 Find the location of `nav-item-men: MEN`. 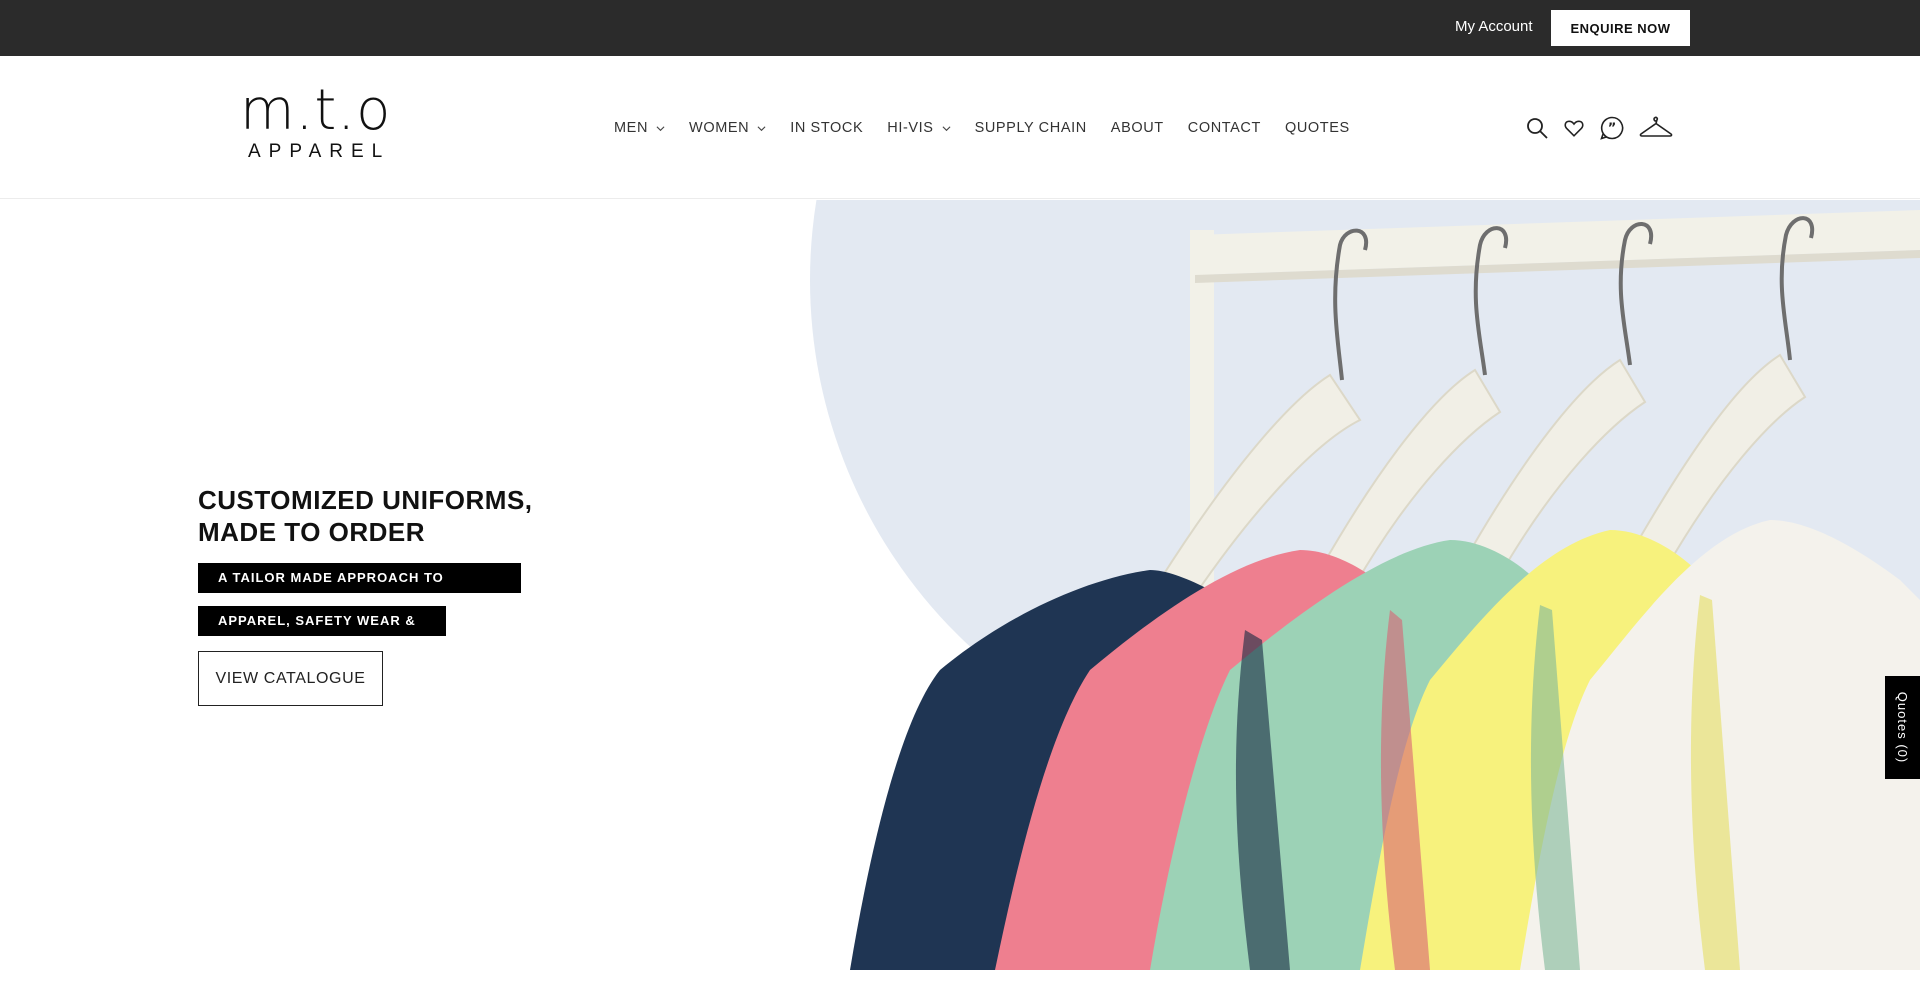

nav-item-men: MEN is located at coordinates (639, 128).